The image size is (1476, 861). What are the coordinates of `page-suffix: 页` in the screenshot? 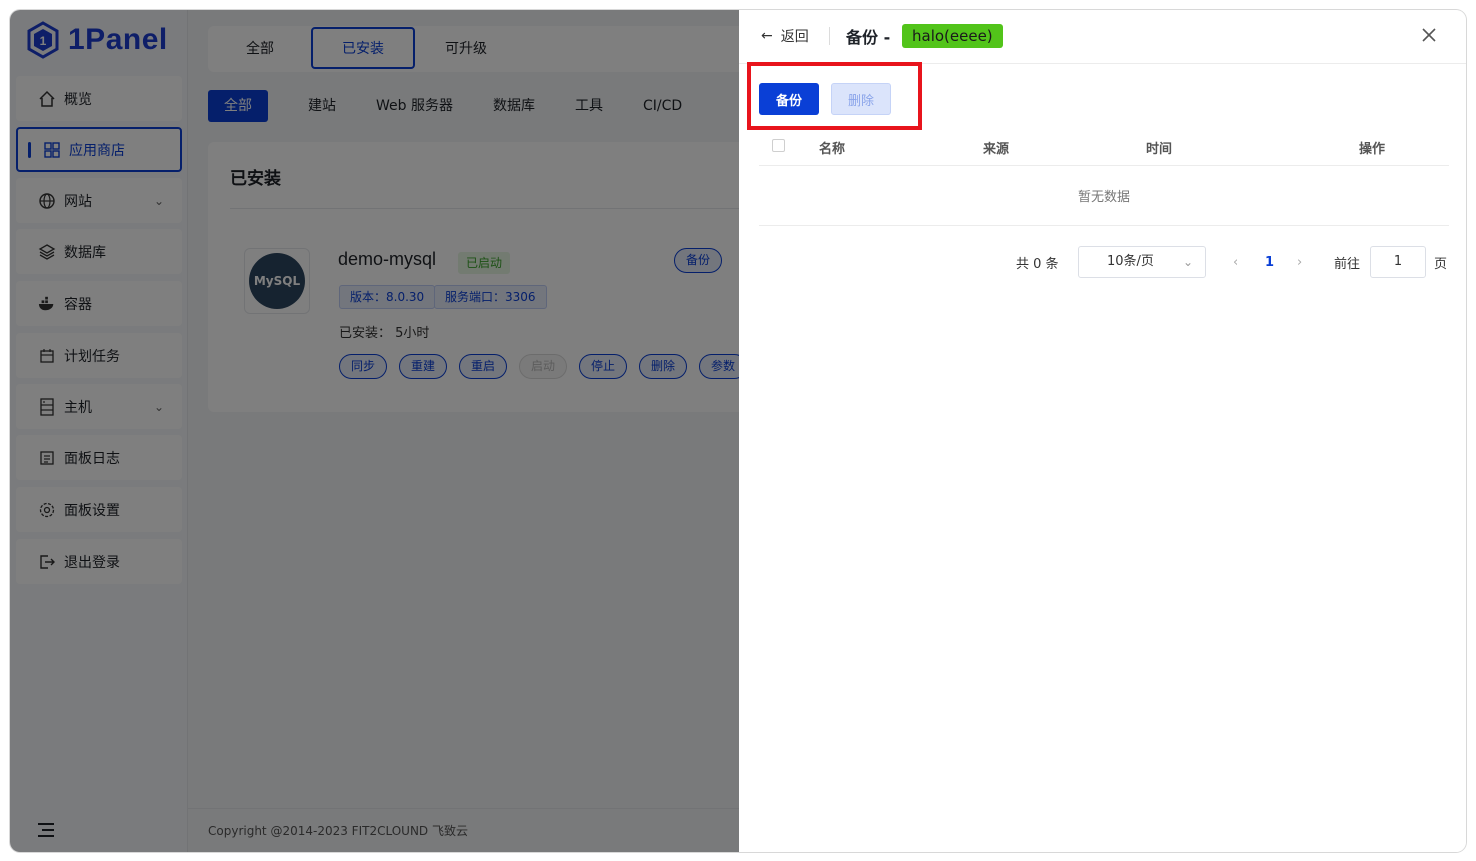 It's located at (1441, 264).